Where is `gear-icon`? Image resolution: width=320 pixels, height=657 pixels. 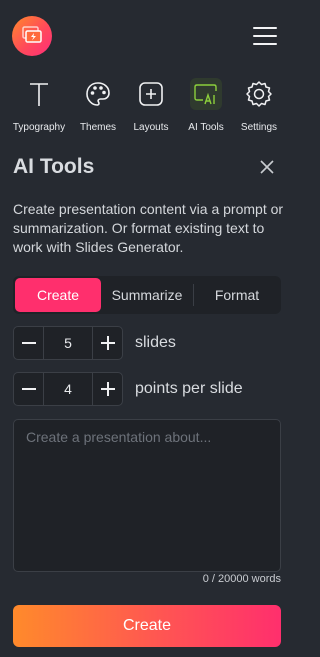
gear-icon is located at coordinates (259, 94).